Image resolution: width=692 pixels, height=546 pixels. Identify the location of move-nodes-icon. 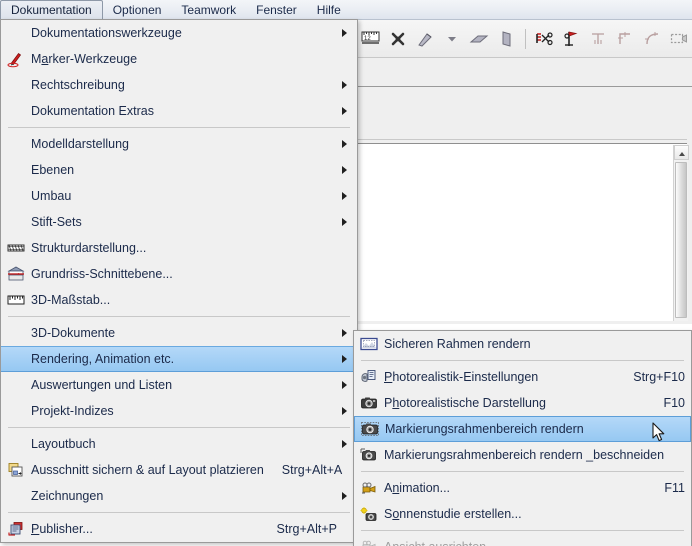
(398, 39).